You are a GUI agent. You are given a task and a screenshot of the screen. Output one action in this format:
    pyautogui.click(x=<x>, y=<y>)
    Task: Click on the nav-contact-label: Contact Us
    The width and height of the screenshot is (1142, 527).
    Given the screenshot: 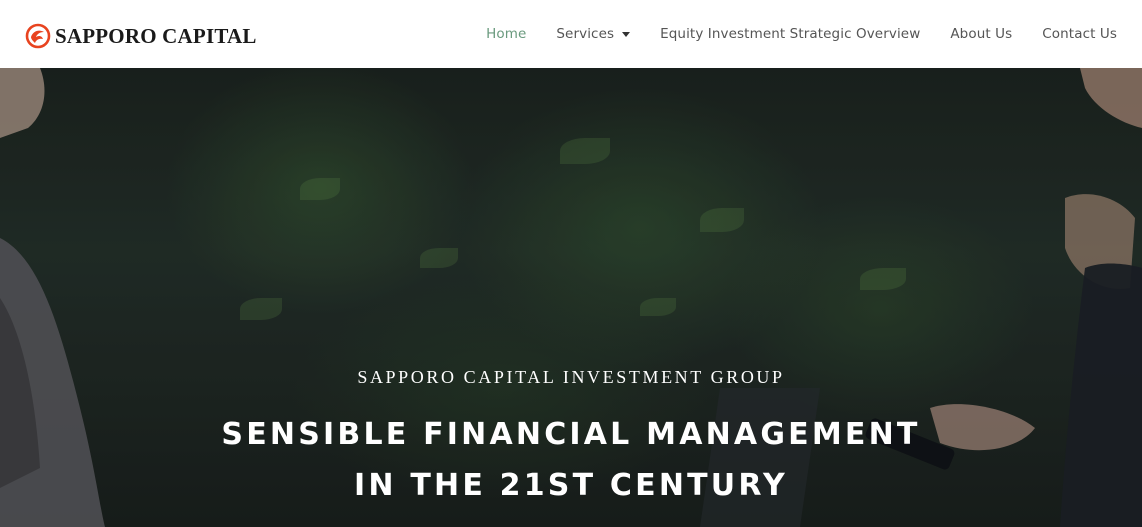 What is the action you would take?
    pyautogui.click(x=1079, y=34)
    